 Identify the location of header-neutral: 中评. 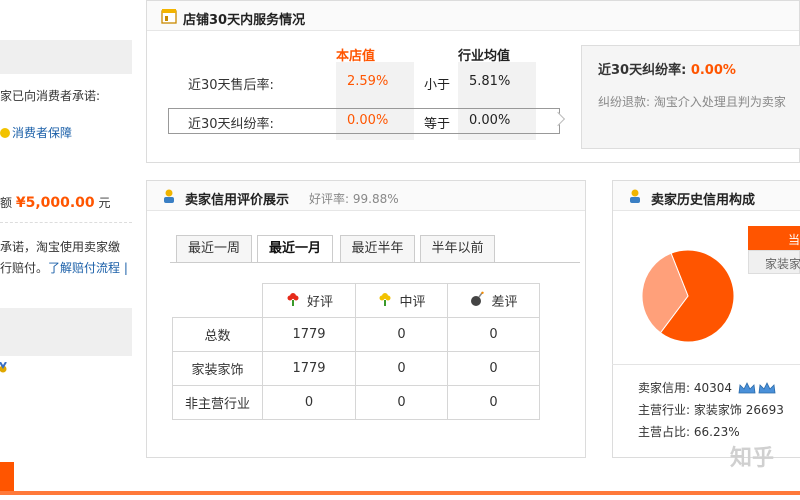
(401, 300).